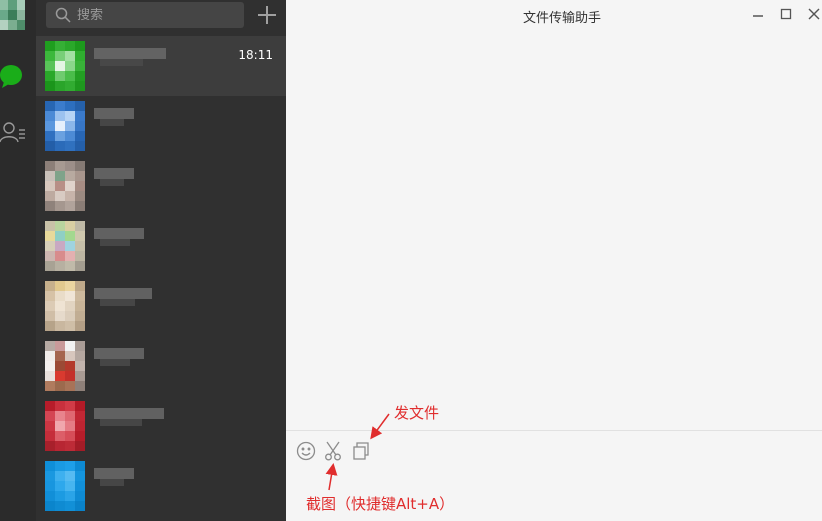 Image resolution: width=822 pixels, height=521 pixels. Describe the element at coordinates (152, 15) in the screenshot. I see `search-input` at that location.